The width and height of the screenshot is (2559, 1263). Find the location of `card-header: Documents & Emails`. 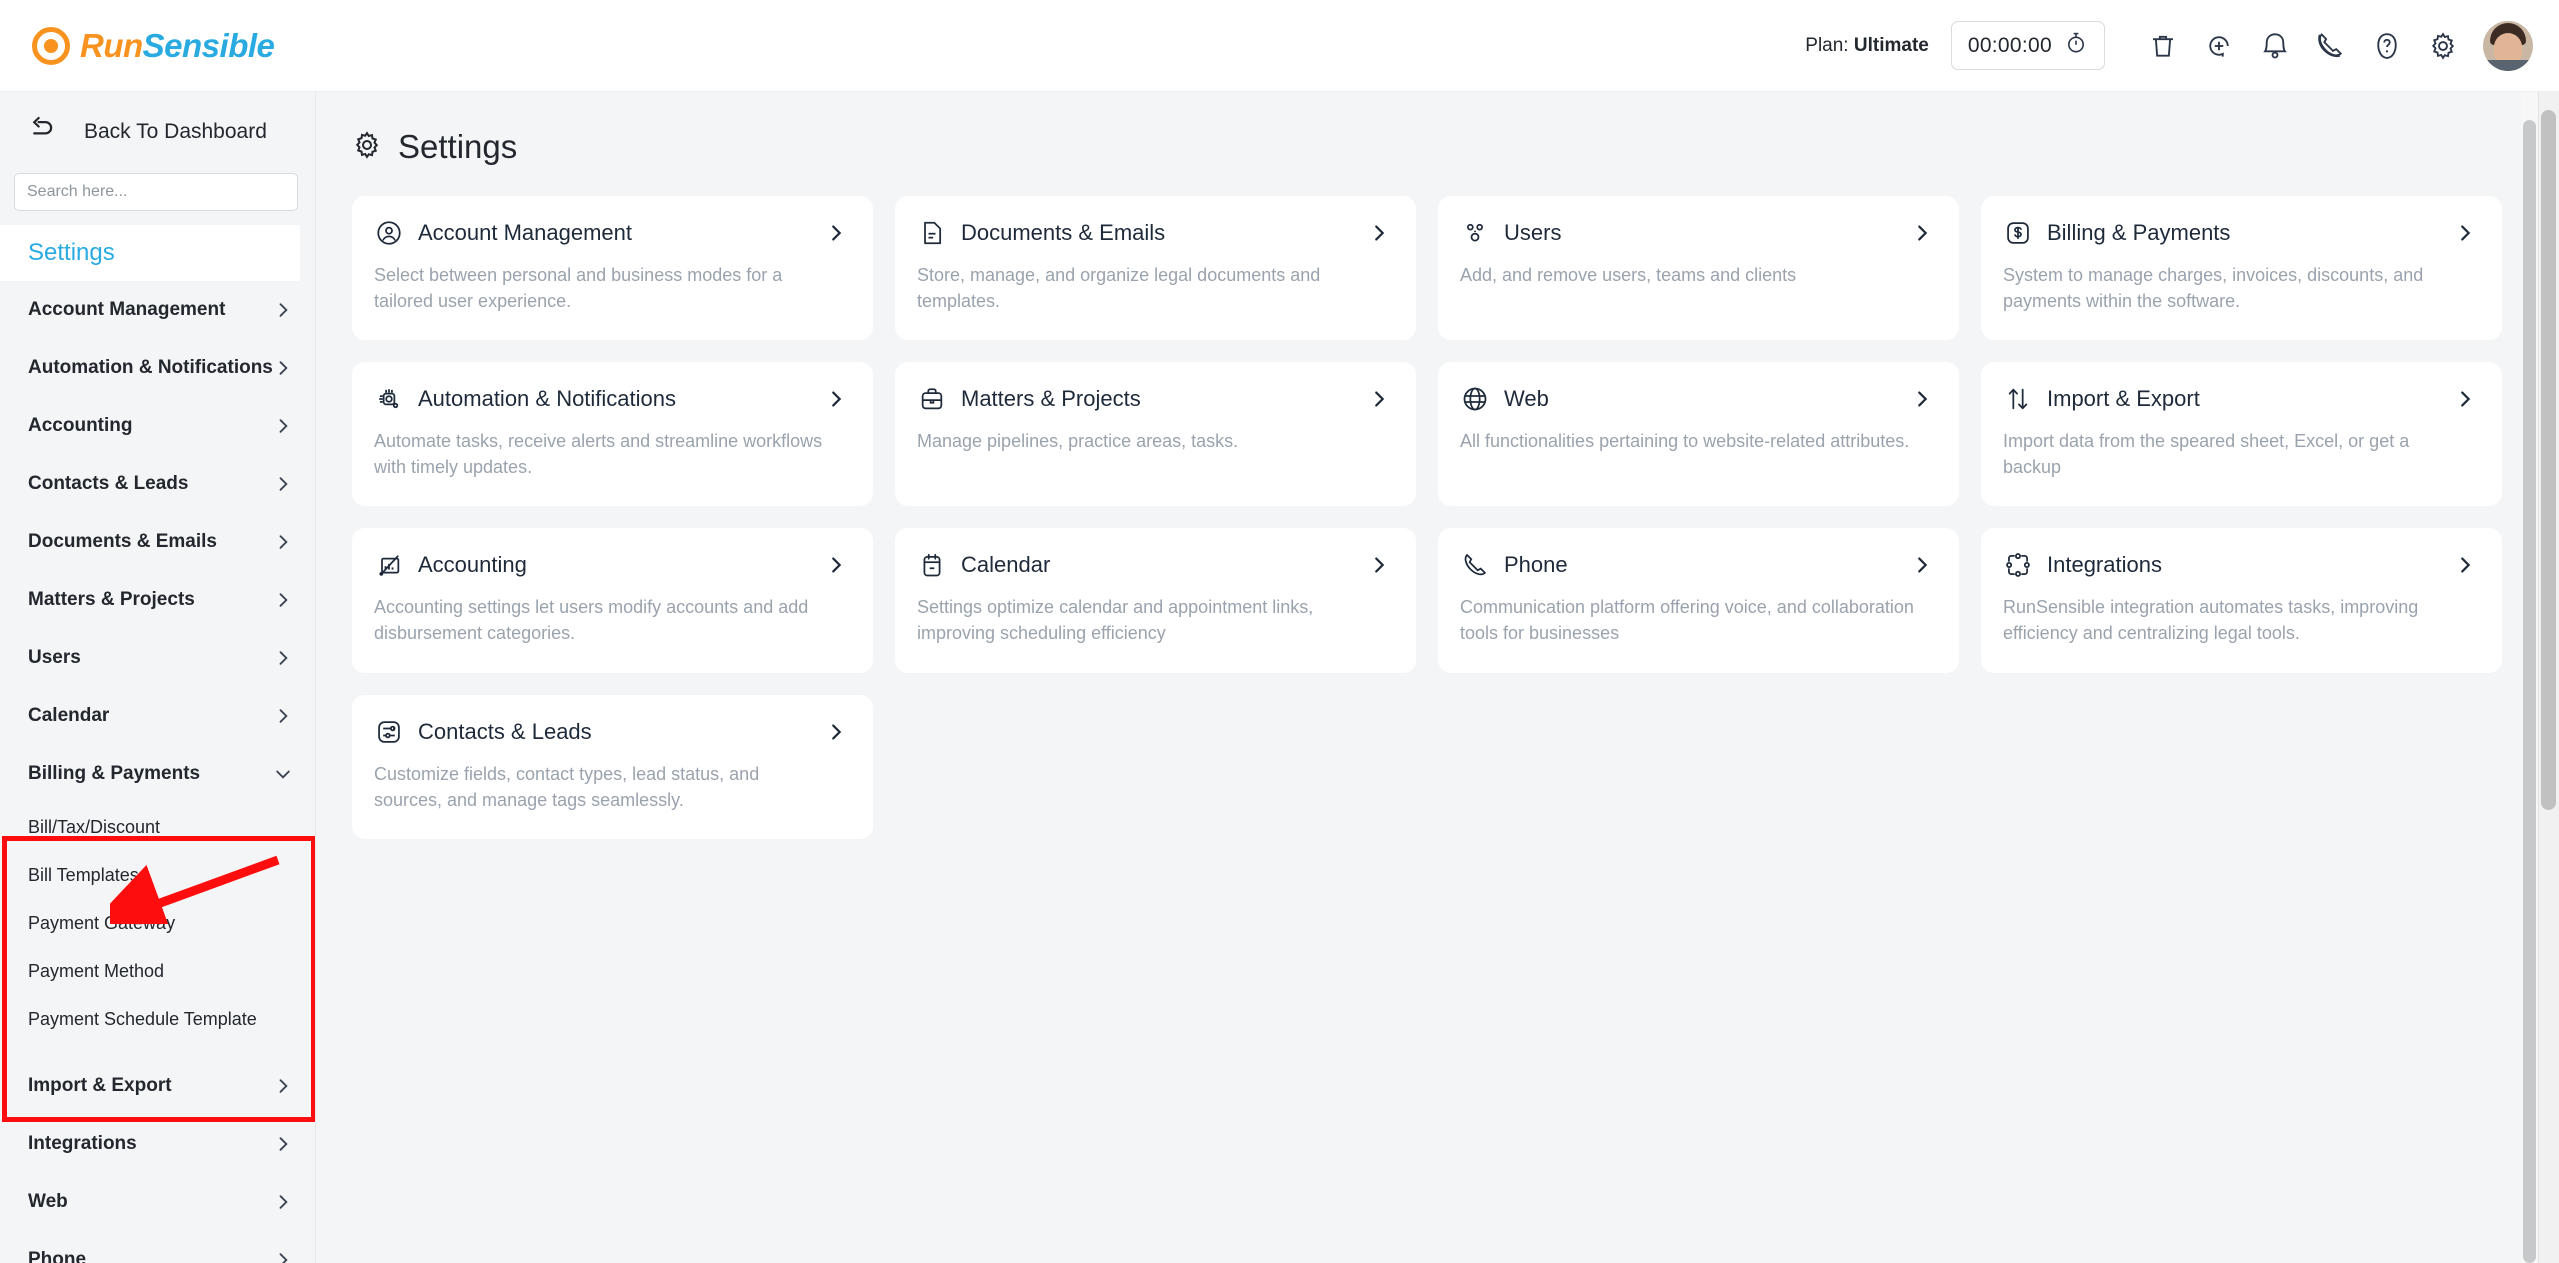

card-header: Documents & Emails is located at coordinates (1153, 233).